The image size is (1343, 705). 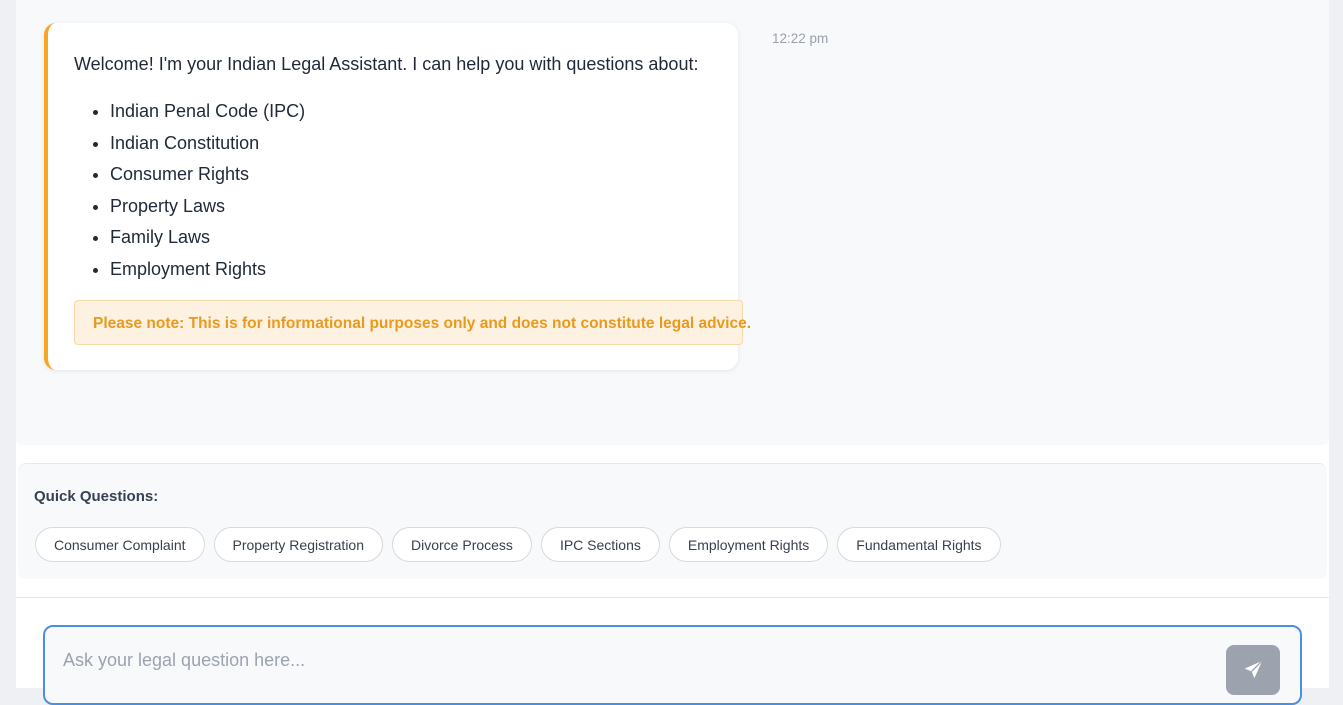 What do you see at coordinates (96, 496) in the screenshot?
I see `quick-questions-title: Quick Questions:` at bounding box center [96, 496].